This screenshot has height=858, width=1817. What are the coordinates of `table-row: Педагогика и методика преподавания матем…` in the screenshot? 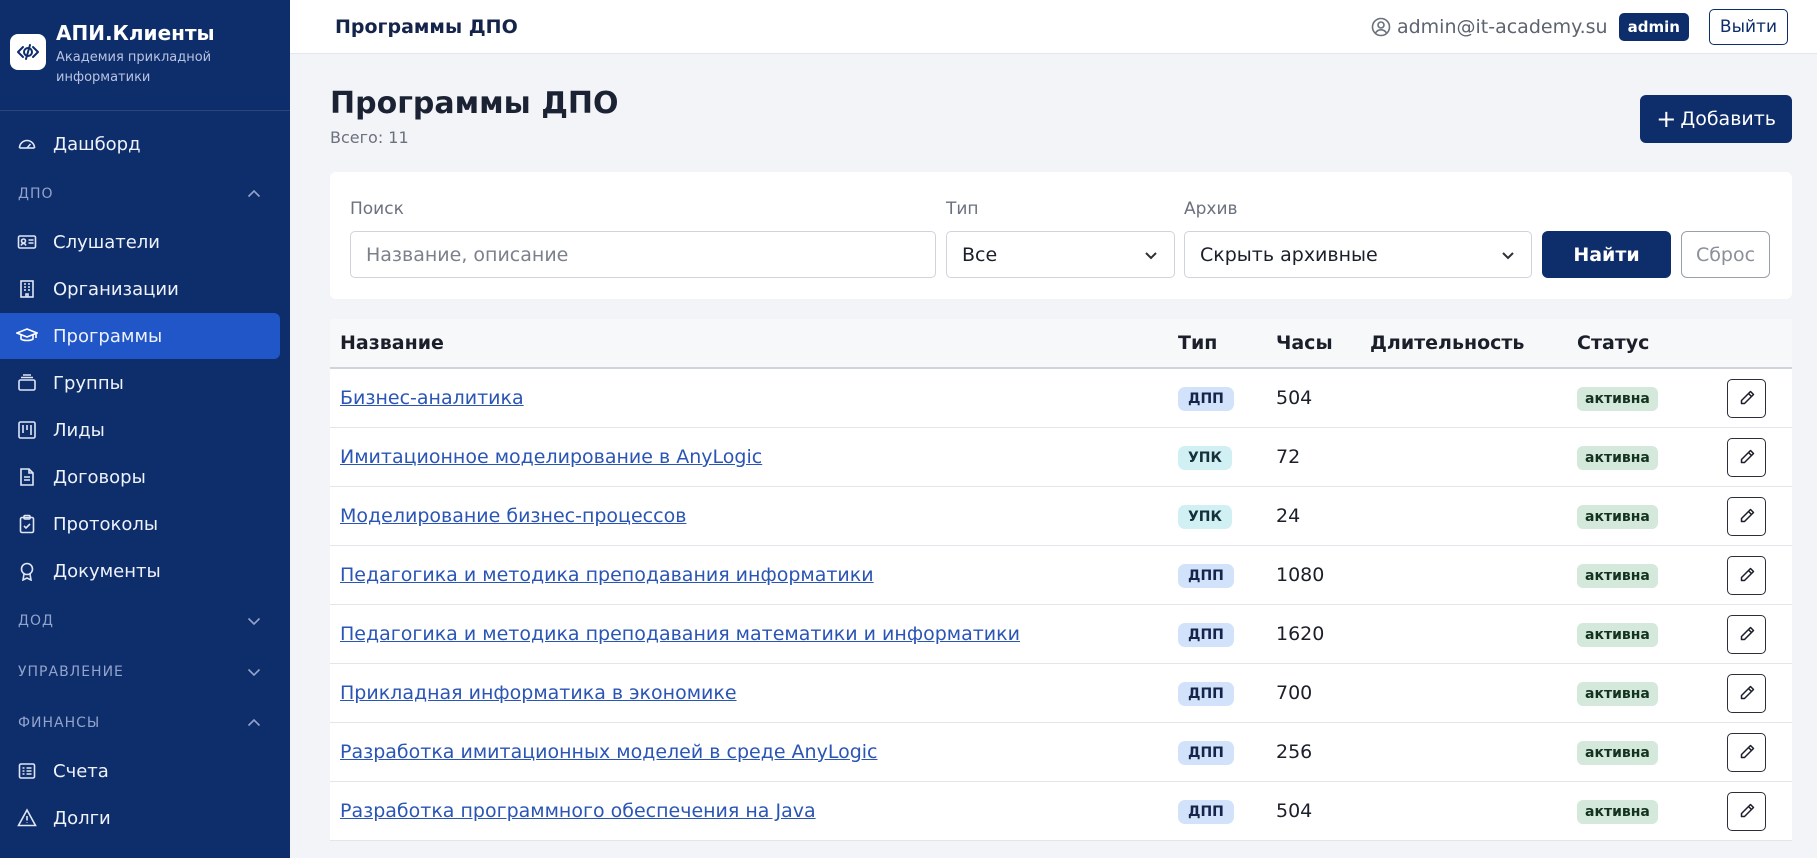 It's located at (1061, 634).